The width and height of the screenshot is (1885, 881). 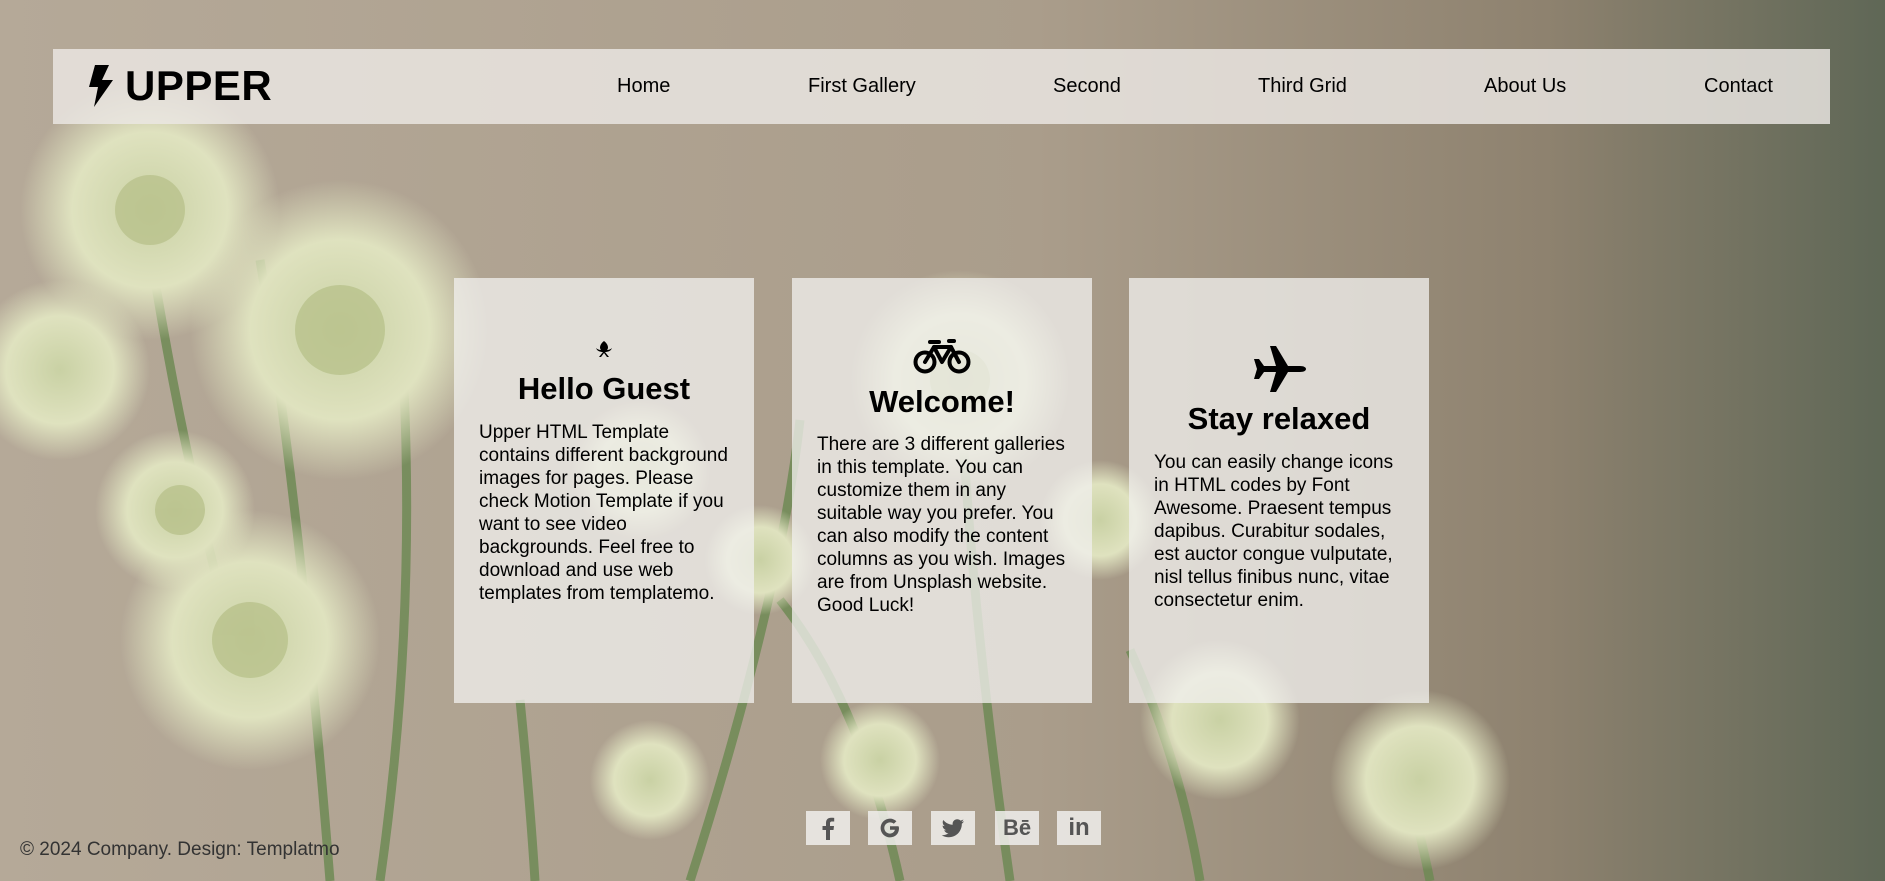 I want to click on nav-second: Second, so click(x=1087, y=86).